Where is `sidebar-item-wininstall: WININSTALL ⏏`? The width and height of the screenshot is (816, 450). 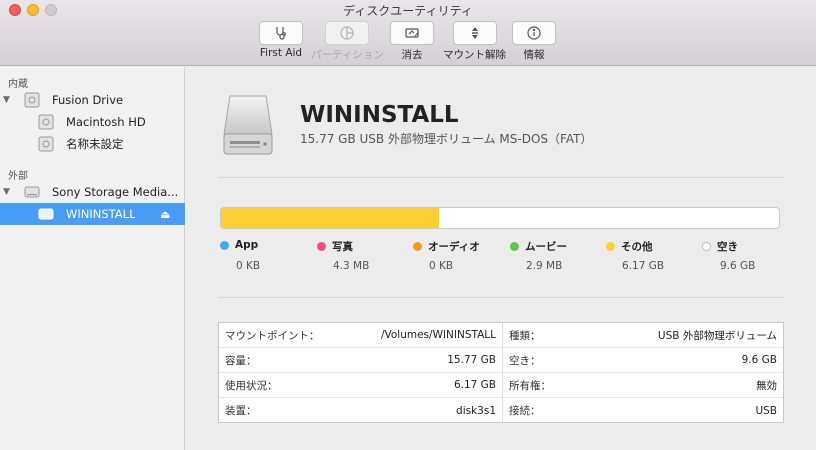 sidebar-item-wininstall: WININSTALL ⏏ is located at coordinates (92, 214).